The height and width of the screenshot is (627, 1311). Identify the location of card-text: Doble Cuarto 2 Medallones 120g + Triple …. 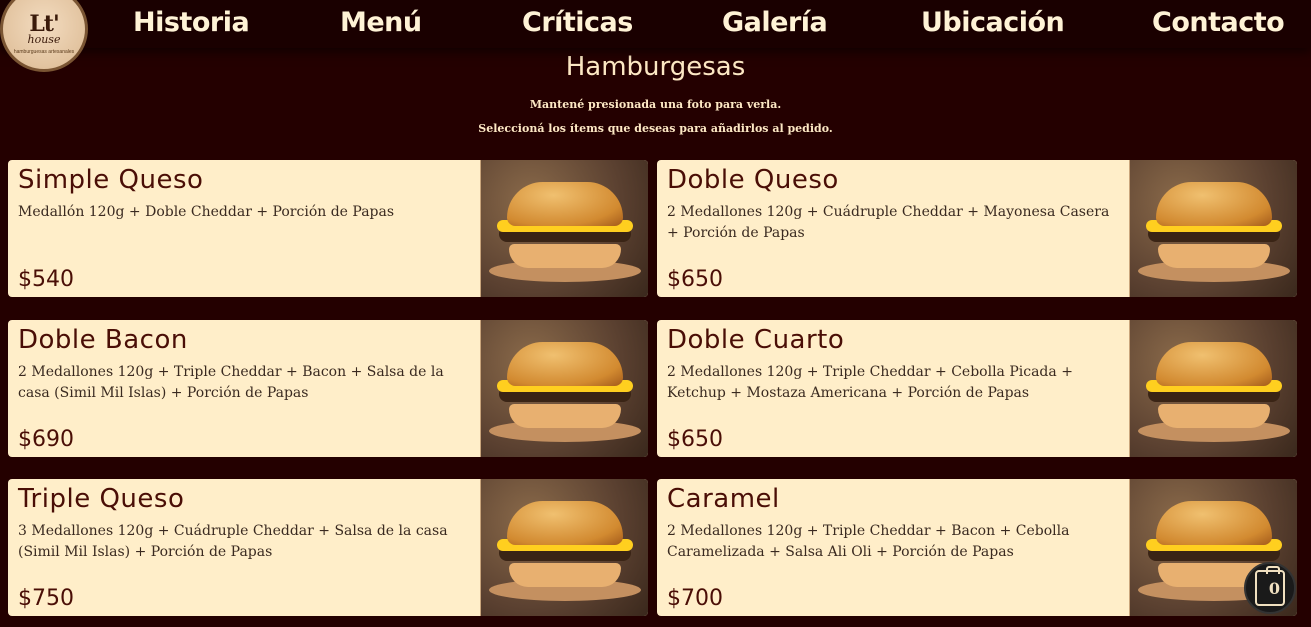
(894, 389).